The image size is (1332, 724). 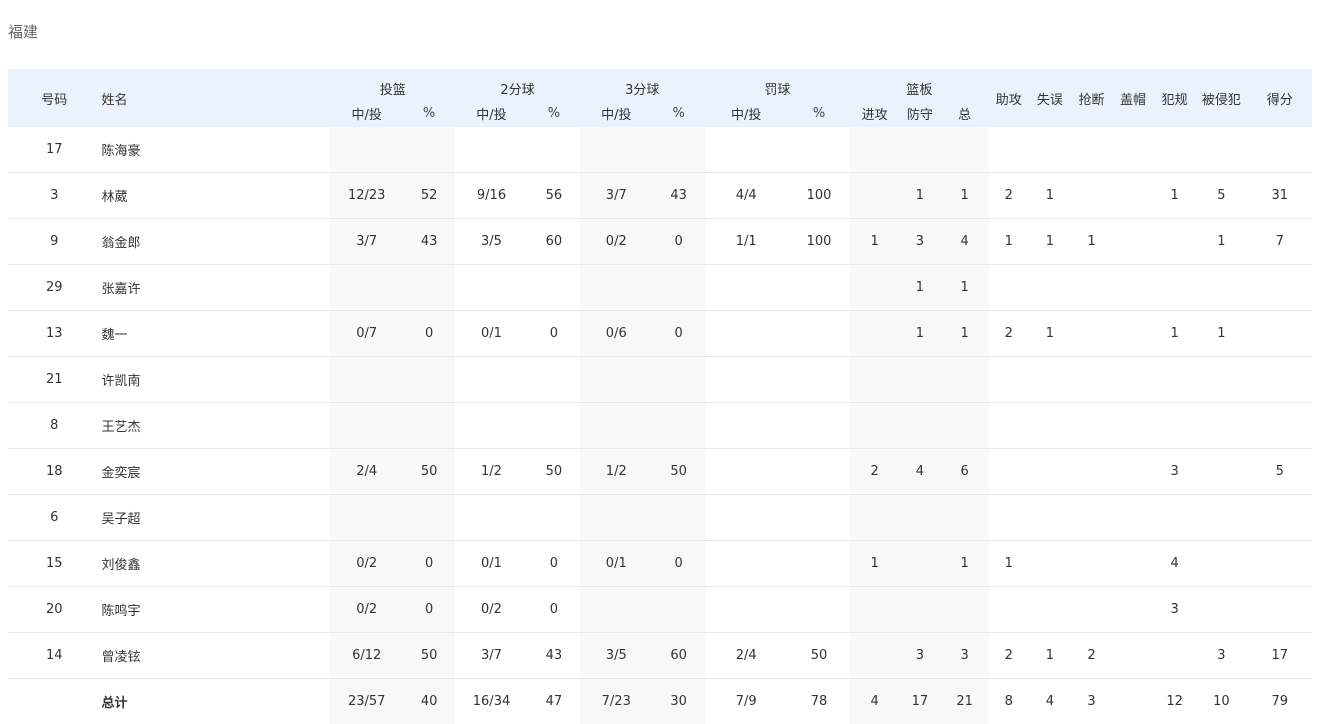 What do you see at coordinates (216, 656) in the screenshot?
I see `cell-name: 曾凌铉` at bounding box center [216, 656].